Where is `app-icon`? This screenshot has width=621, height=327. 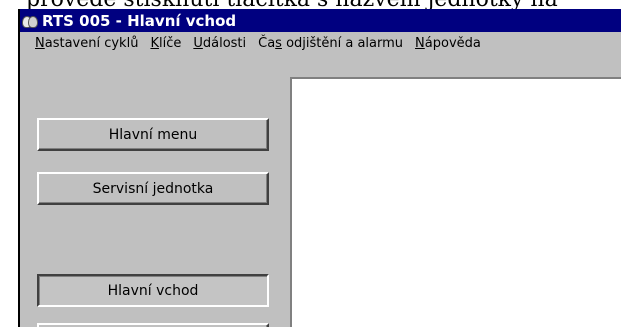 app-icon is located at coordinates (30, 21).